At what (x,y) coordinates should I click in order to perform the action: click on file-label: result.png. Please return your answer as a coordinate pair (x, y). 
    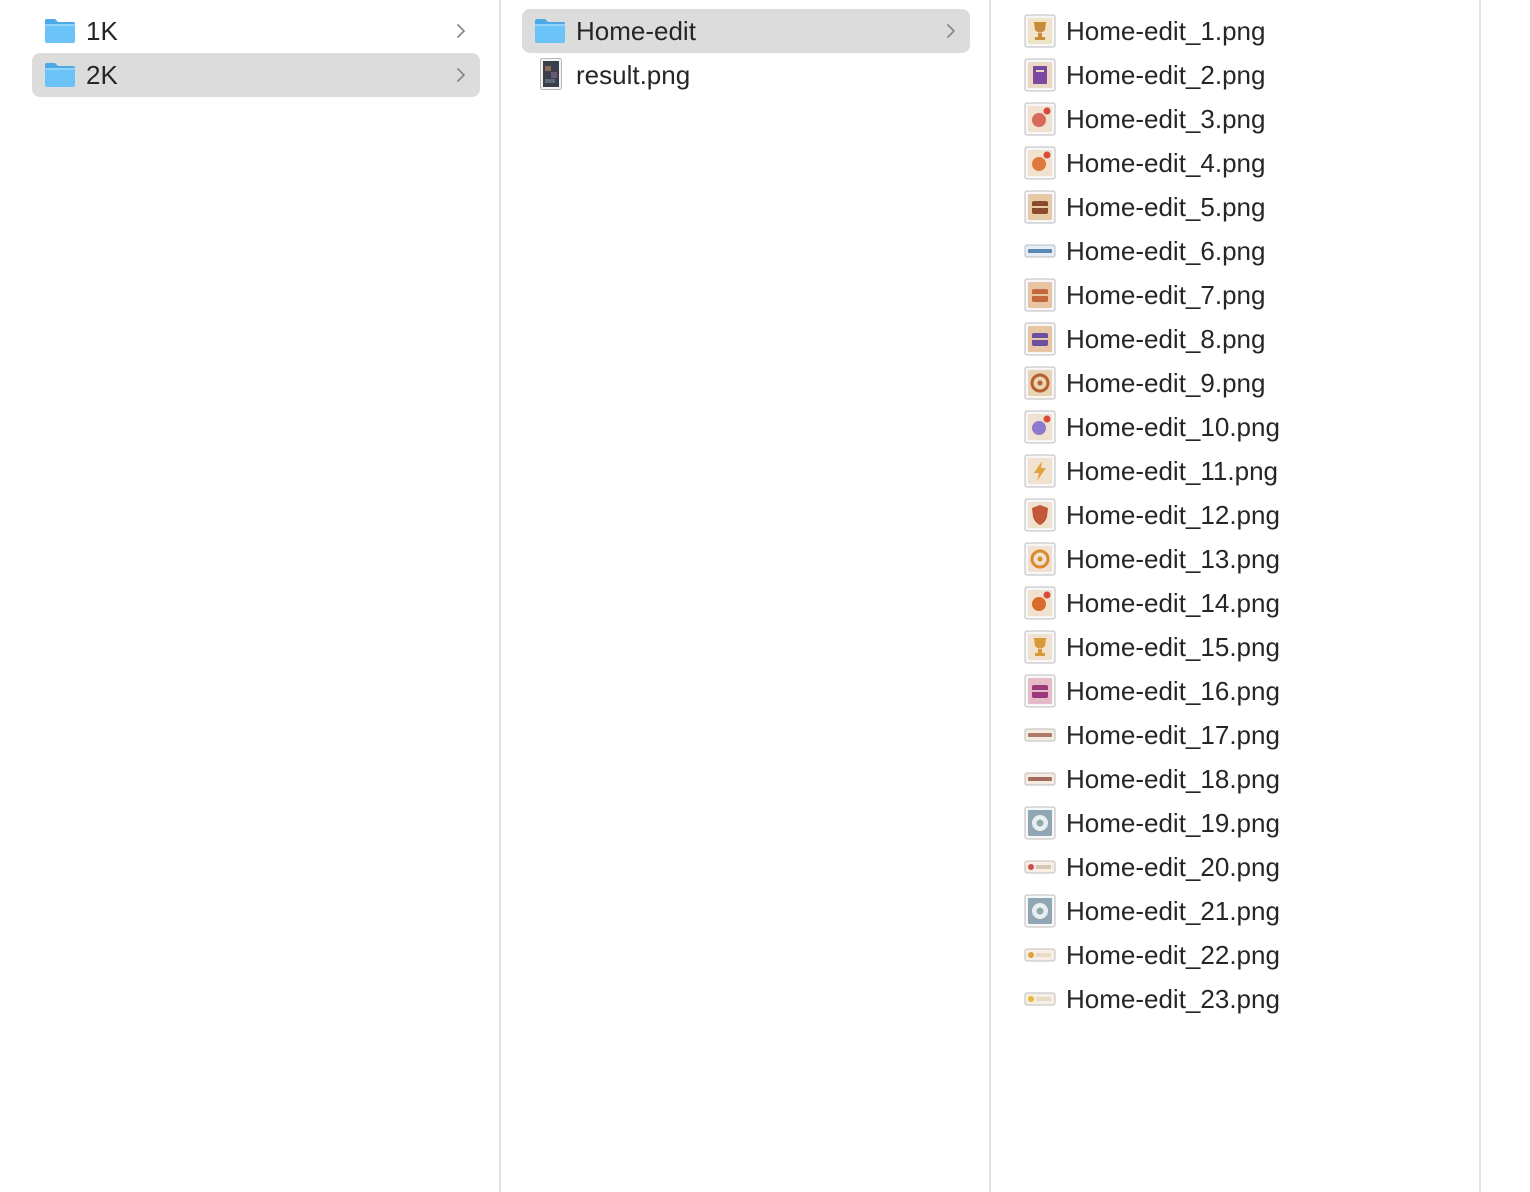
    Looking at the image, I should click on (633, 75).